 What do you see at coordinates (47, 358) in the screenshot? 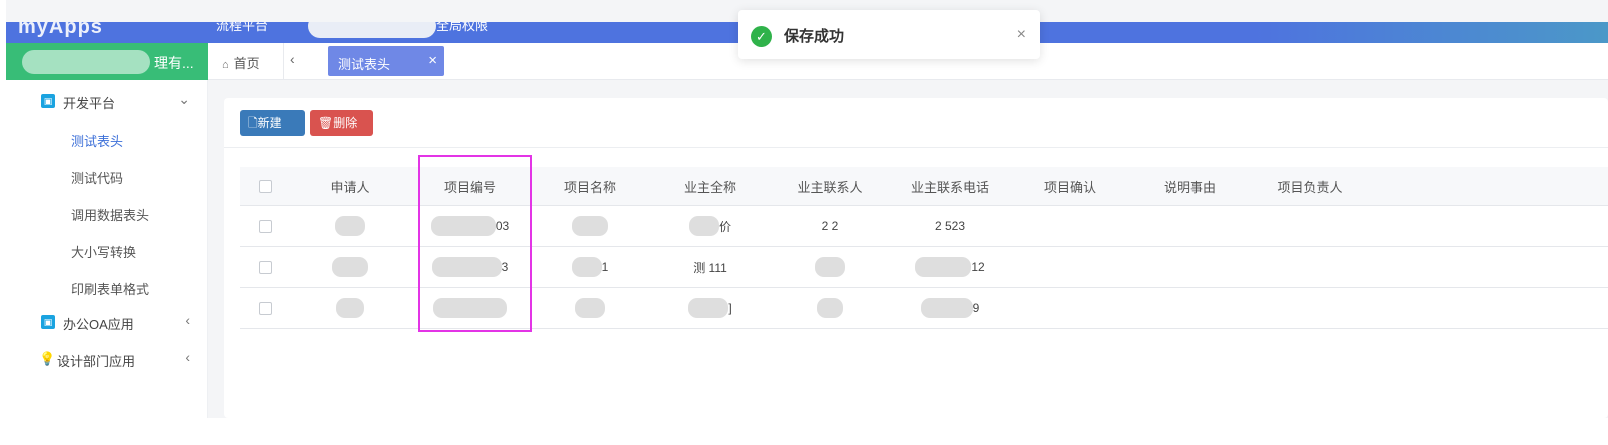
I see `lightbulb-icon: 💡` at bounding box center [47, 358].